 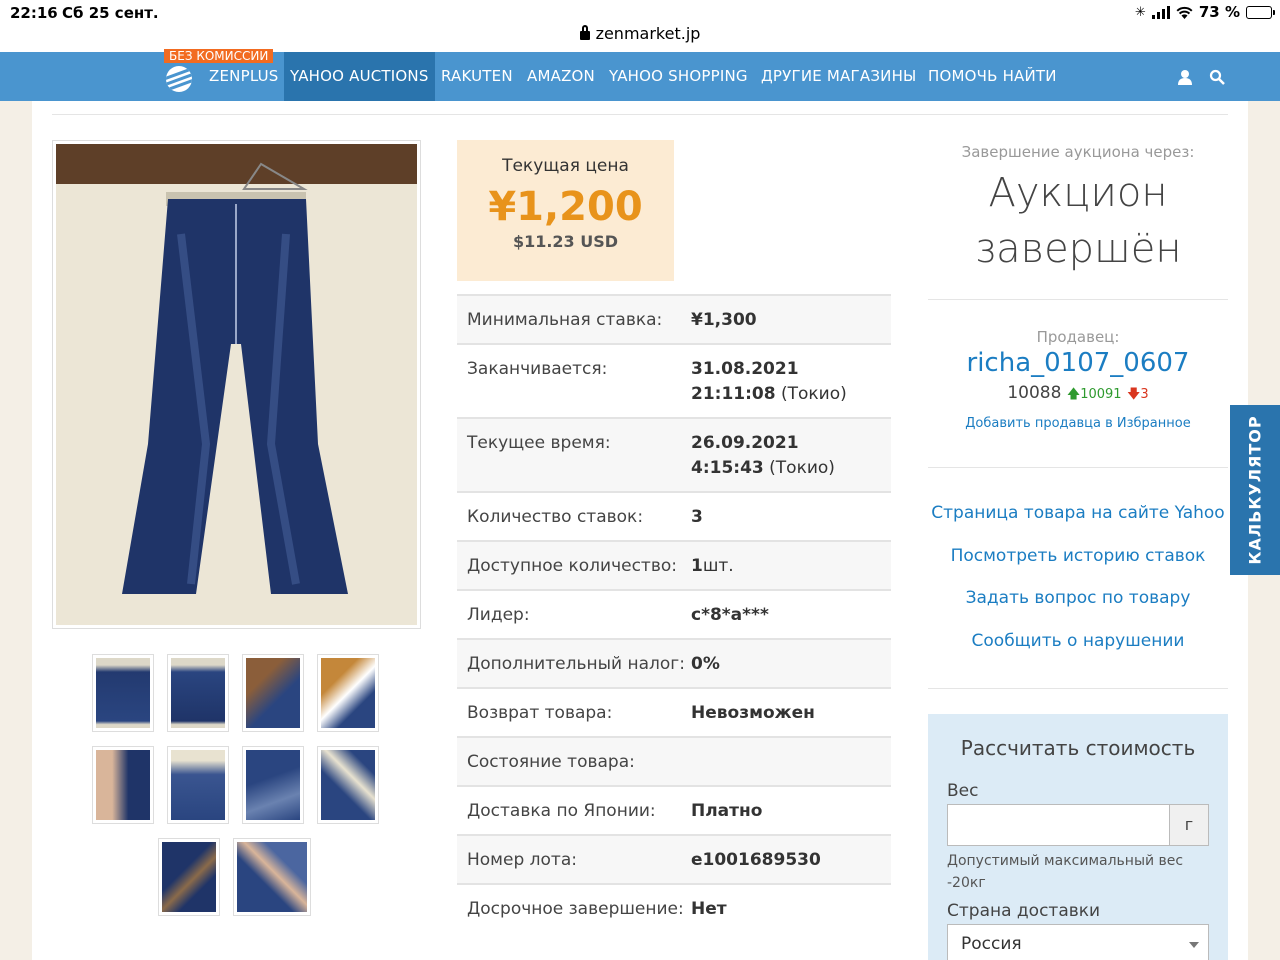 What do you see at coordinates (1078, 641) in the screenshot?
I see `report-violation-link: Сообщить о нарушении` at bounding box center [1078, 641].